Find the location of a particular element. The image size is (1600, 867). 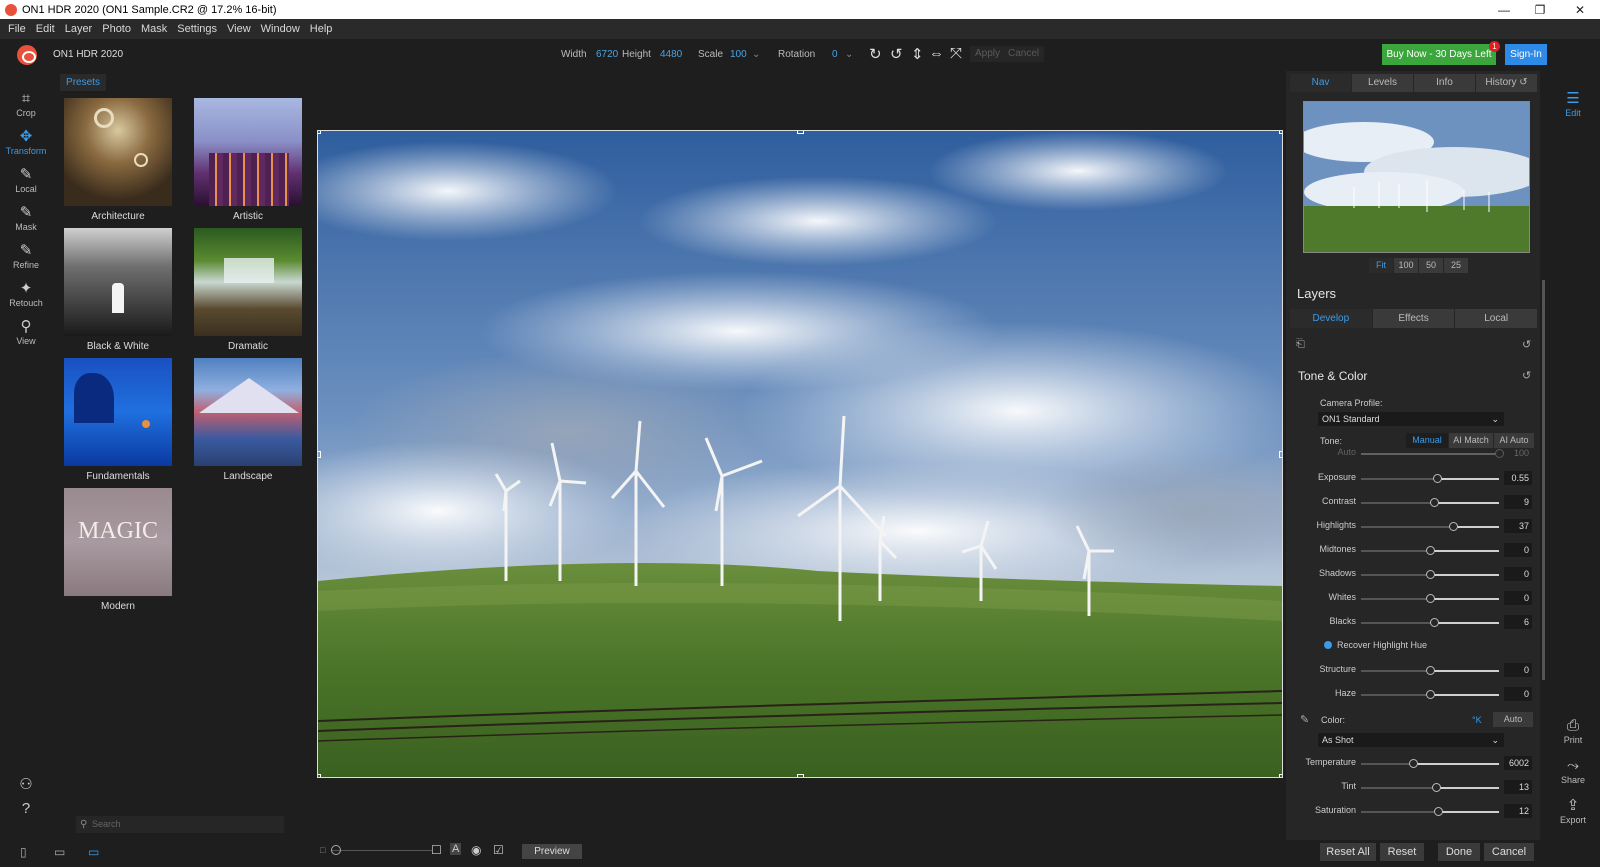

crop-handle-top is located at coordinates (800, 132).